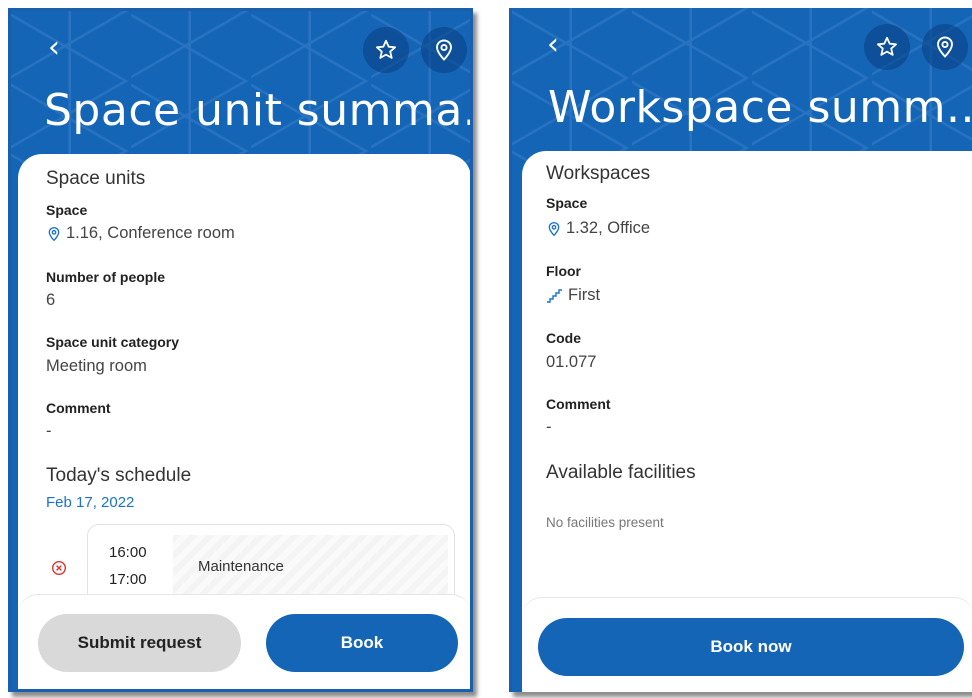 This screenshot has height=698, width=972. Describe the element at coordinates (554, 295) in the screenshot. I see `stairs-icon` at that location.